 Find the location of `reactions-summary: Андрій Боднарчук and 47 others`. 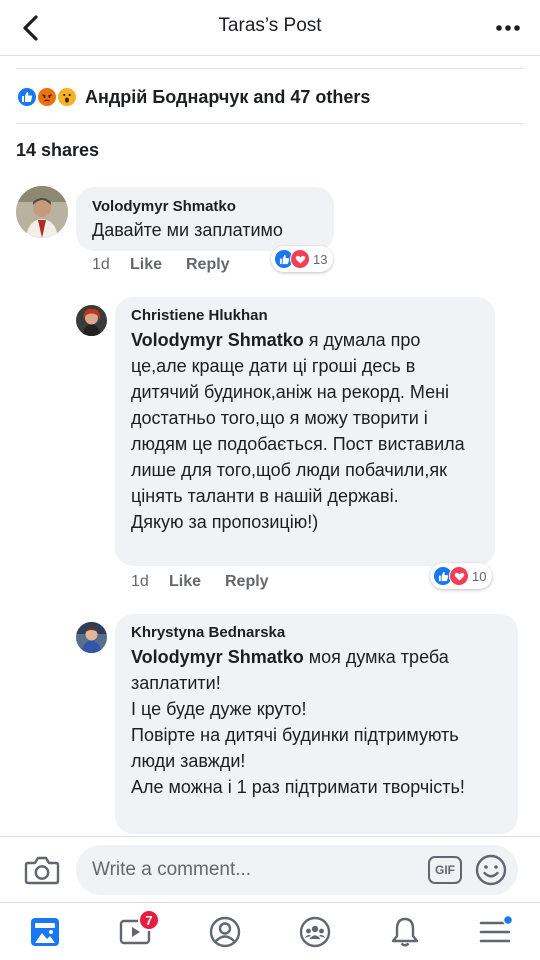

reactions-summary: Андрій Боднарчук and 47 others is located at coordinates (193, 97).